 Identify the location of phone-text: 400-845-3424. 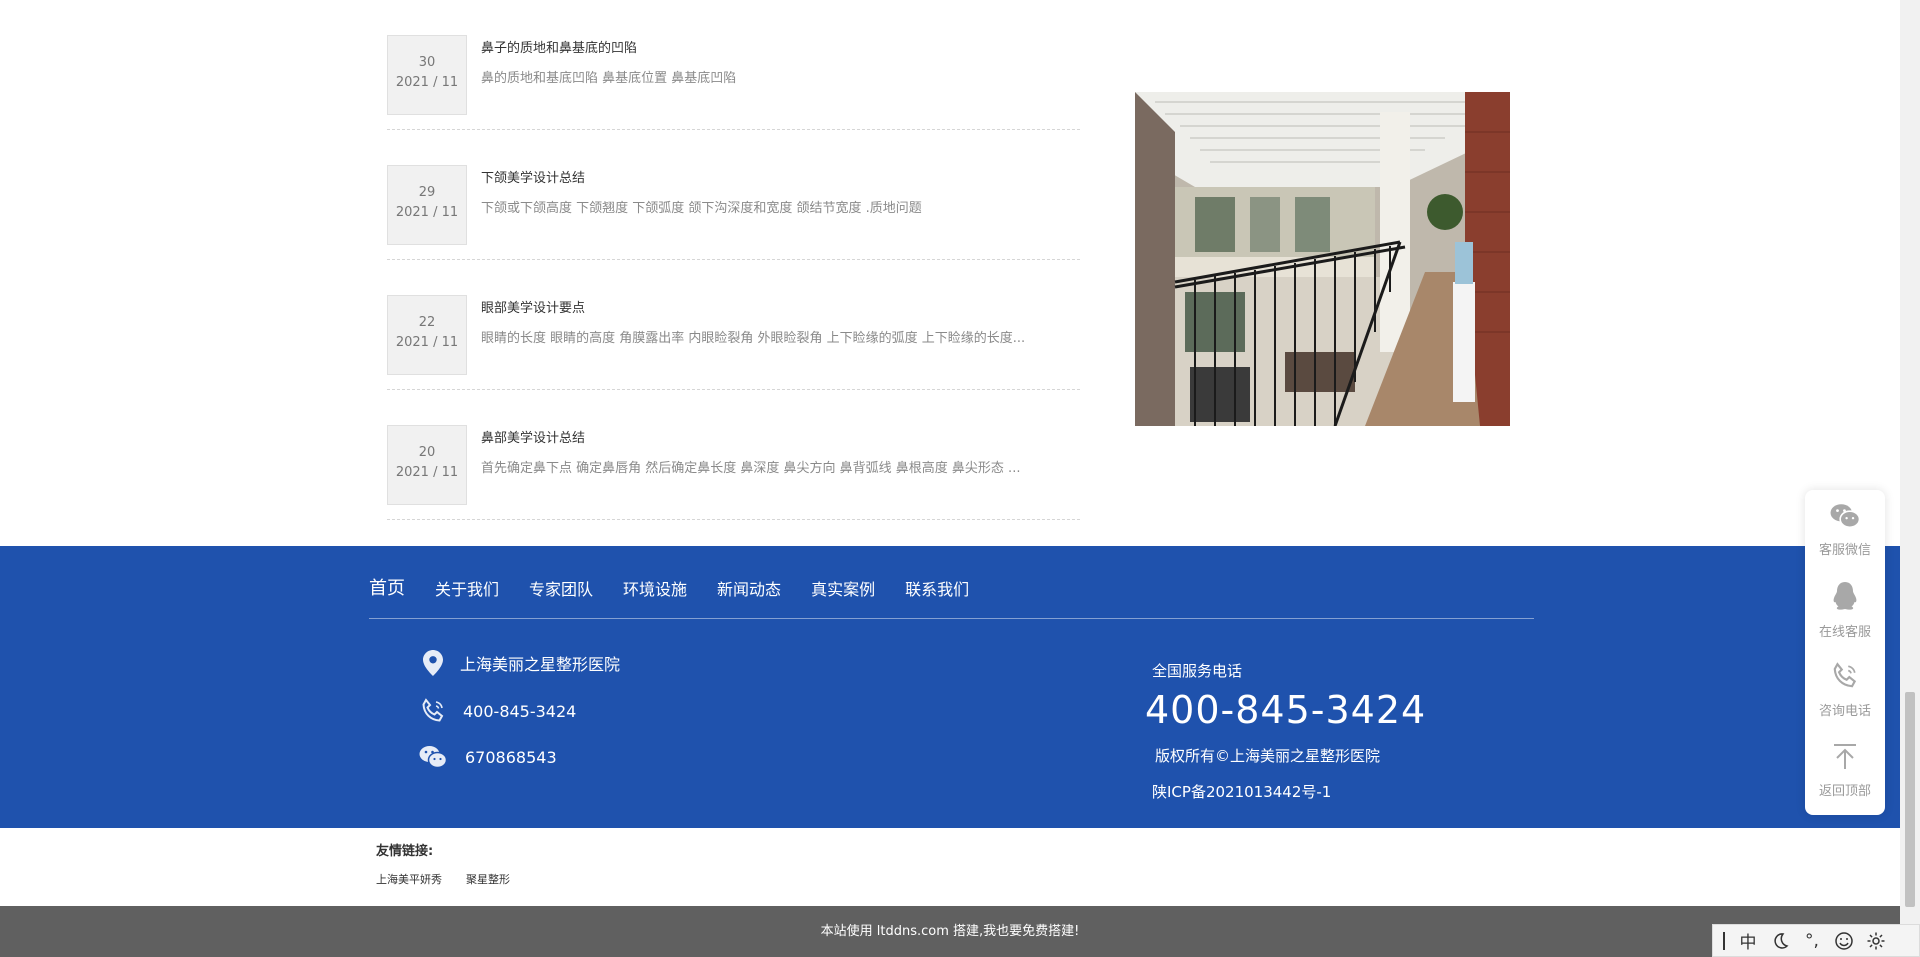
(520, 711).